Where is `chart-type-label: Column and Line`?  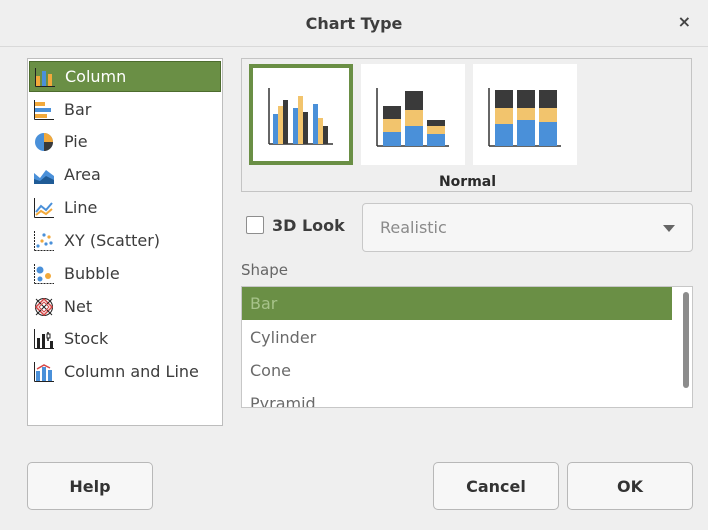
chart-type-label: Column and Line is located at coordinates (131, 371).